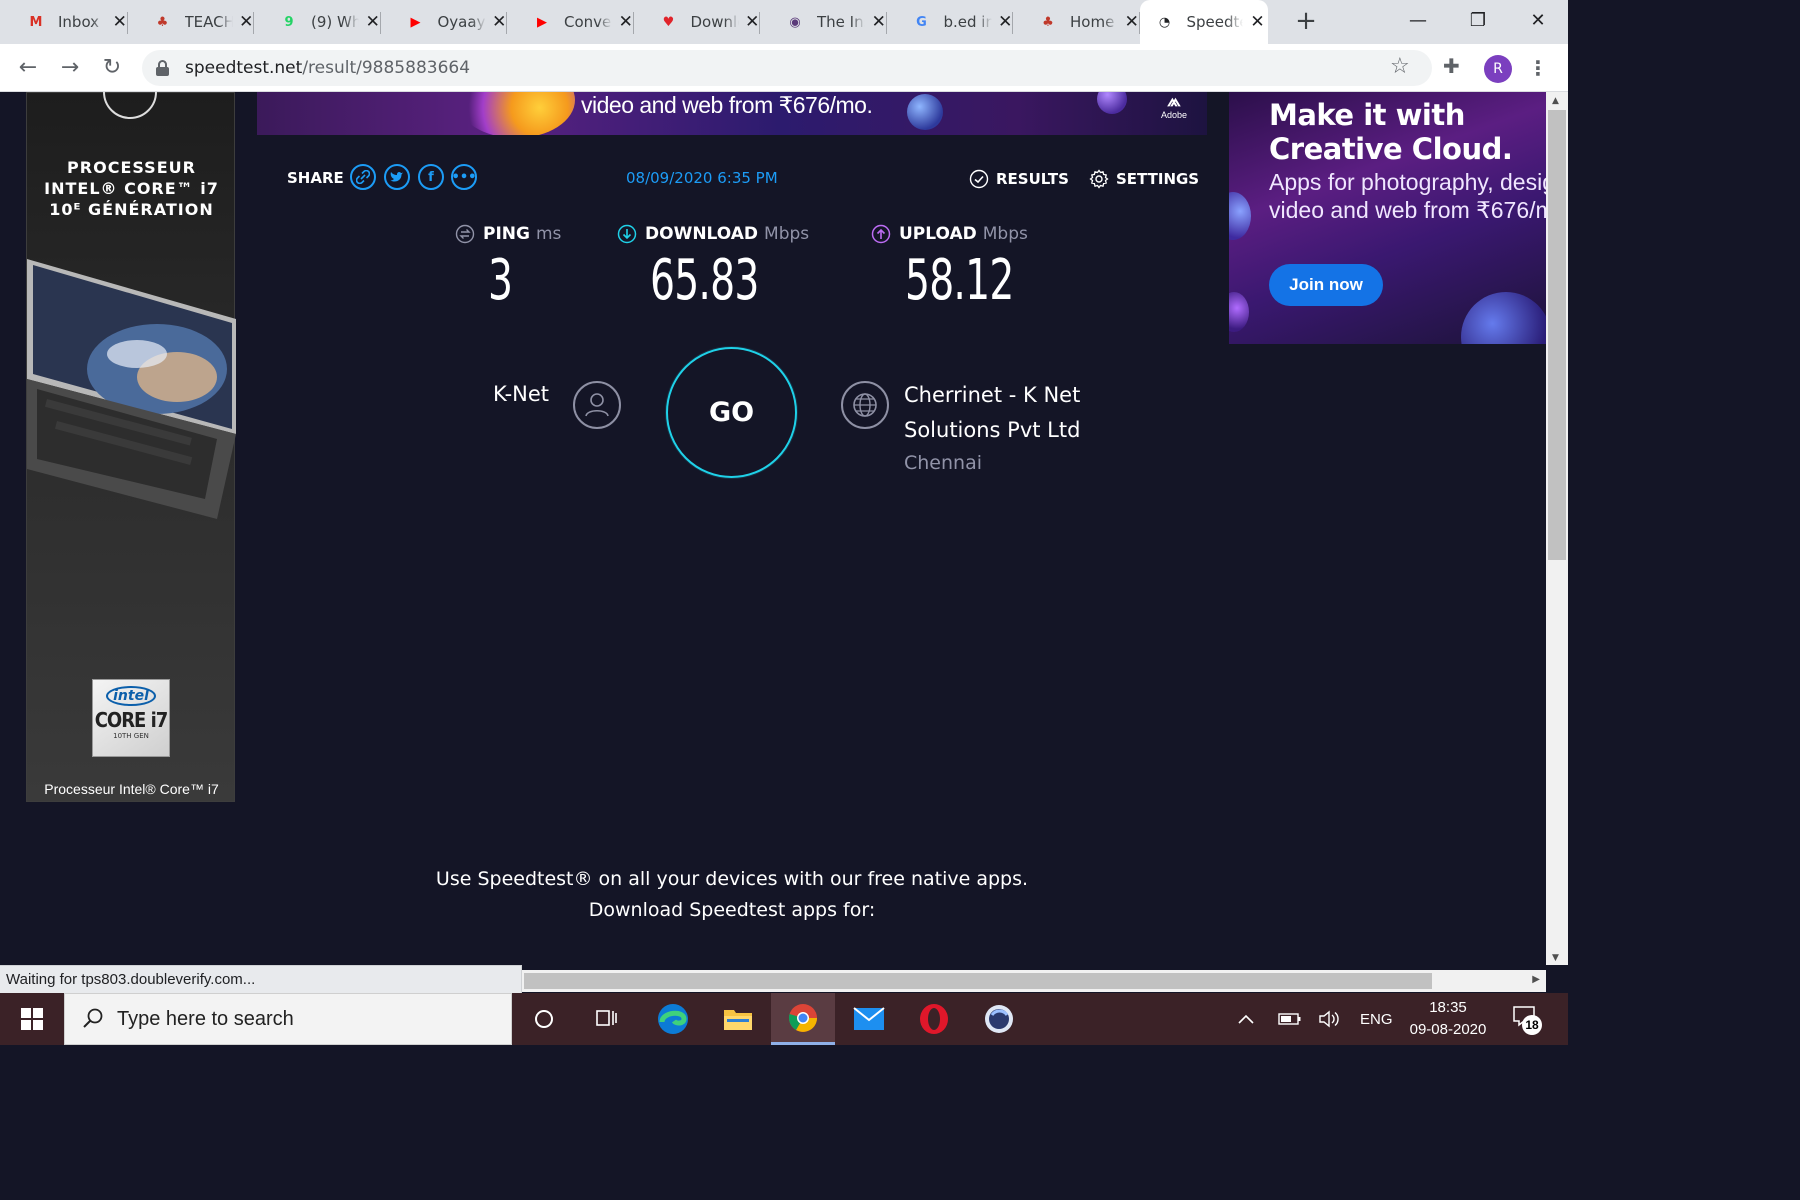 This screenshot has width=1800, height=1200. I want to click on more-menu-icon: ⋮, so click(1538, 68).